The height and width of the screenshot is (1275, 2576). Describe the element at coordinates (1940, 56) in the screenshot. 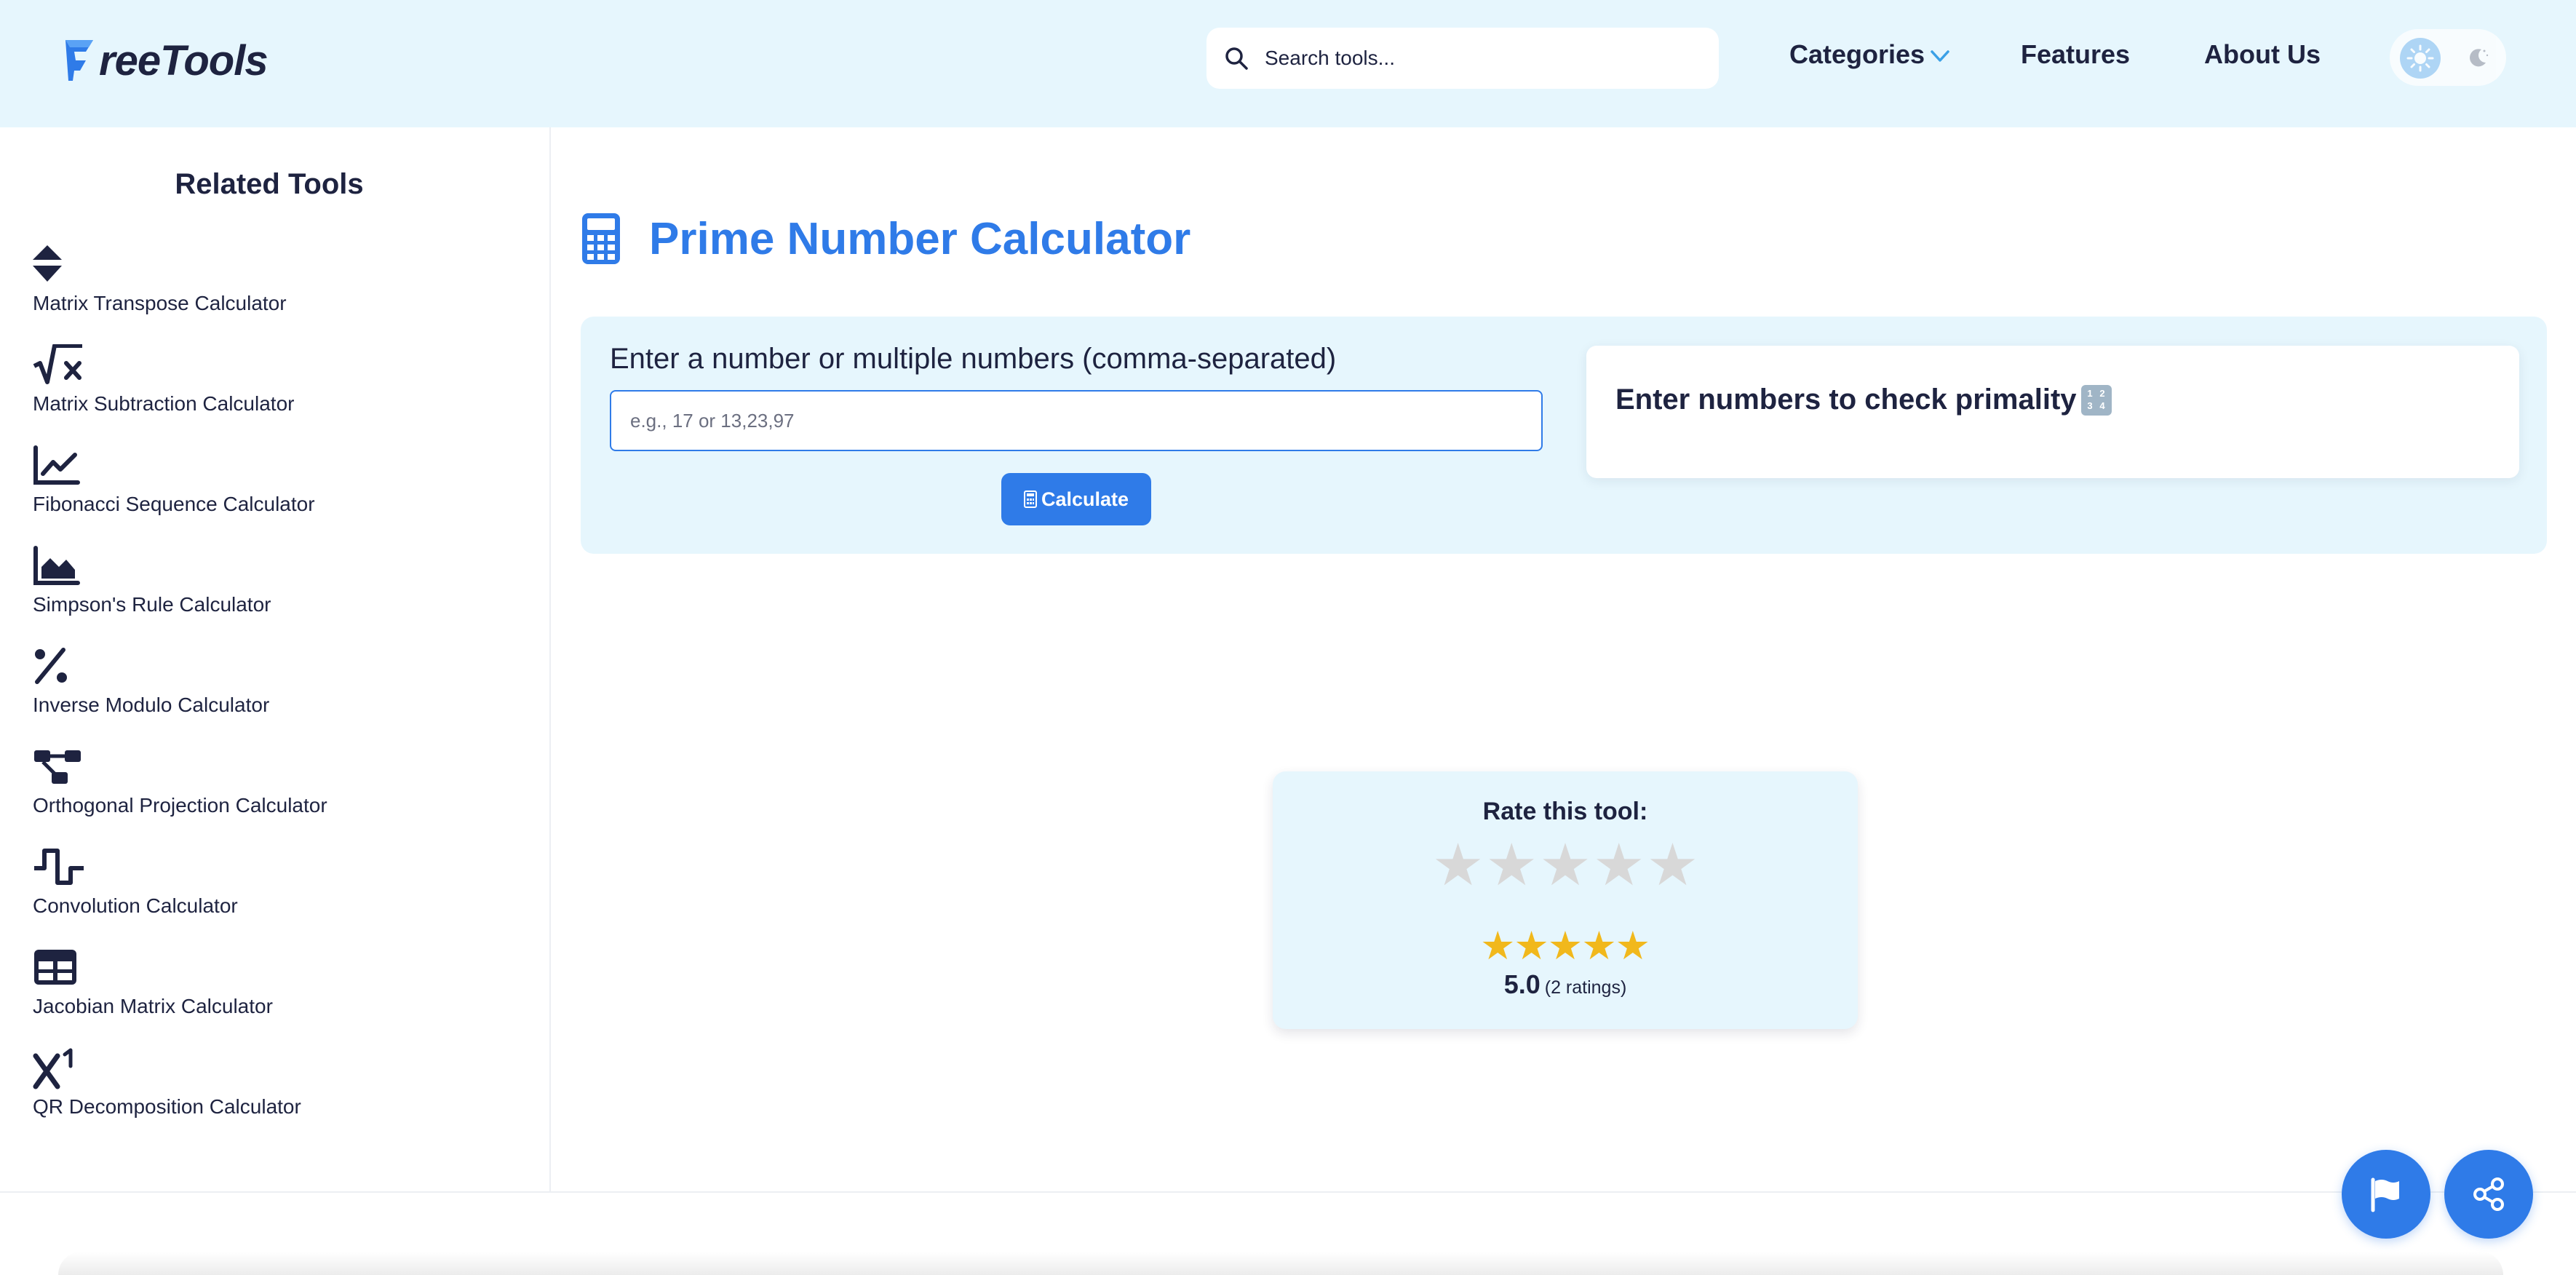

I see `chevron-down-icon` at that location.